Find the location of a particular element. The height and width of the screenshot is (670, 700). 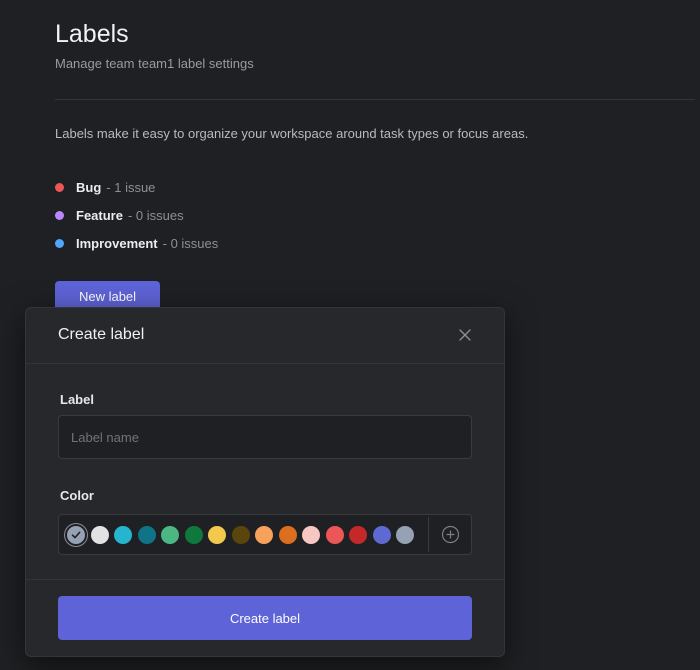

label-item-bug: Bug - 1 issue is located at coordinates (136, 187).